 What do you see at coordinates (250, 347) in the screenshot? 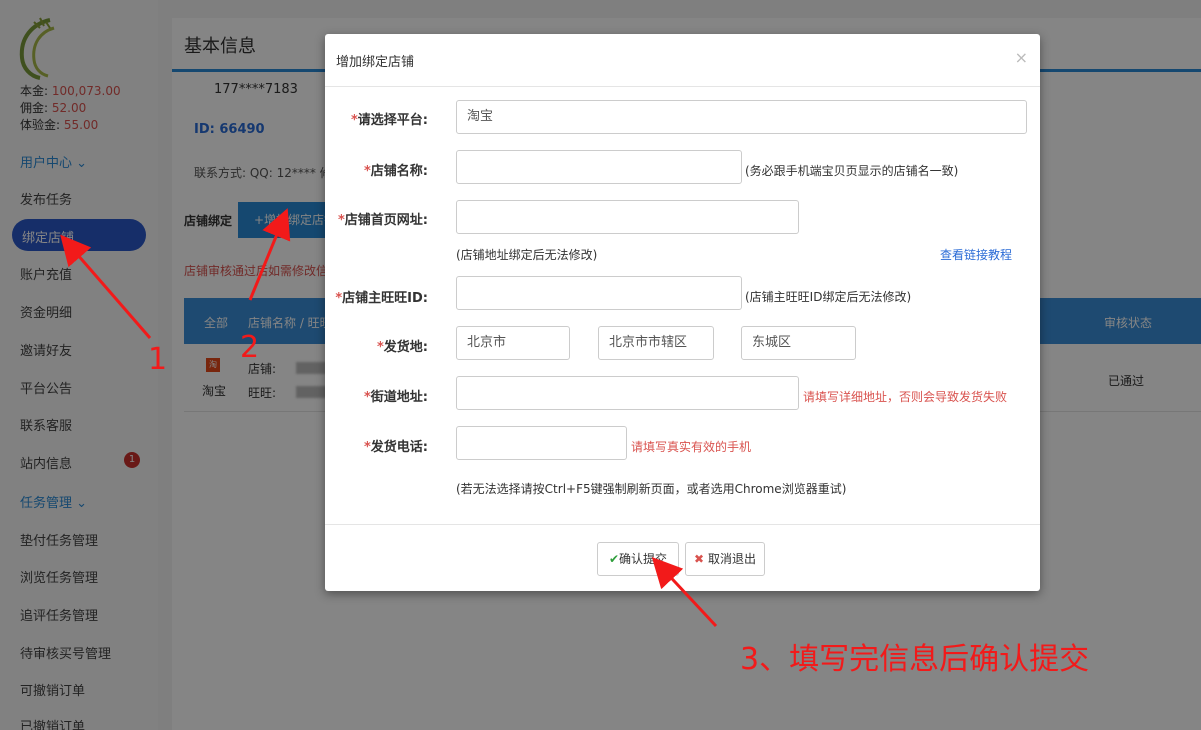
I see `step-2-label: 2` at bounding box center [250, 347].